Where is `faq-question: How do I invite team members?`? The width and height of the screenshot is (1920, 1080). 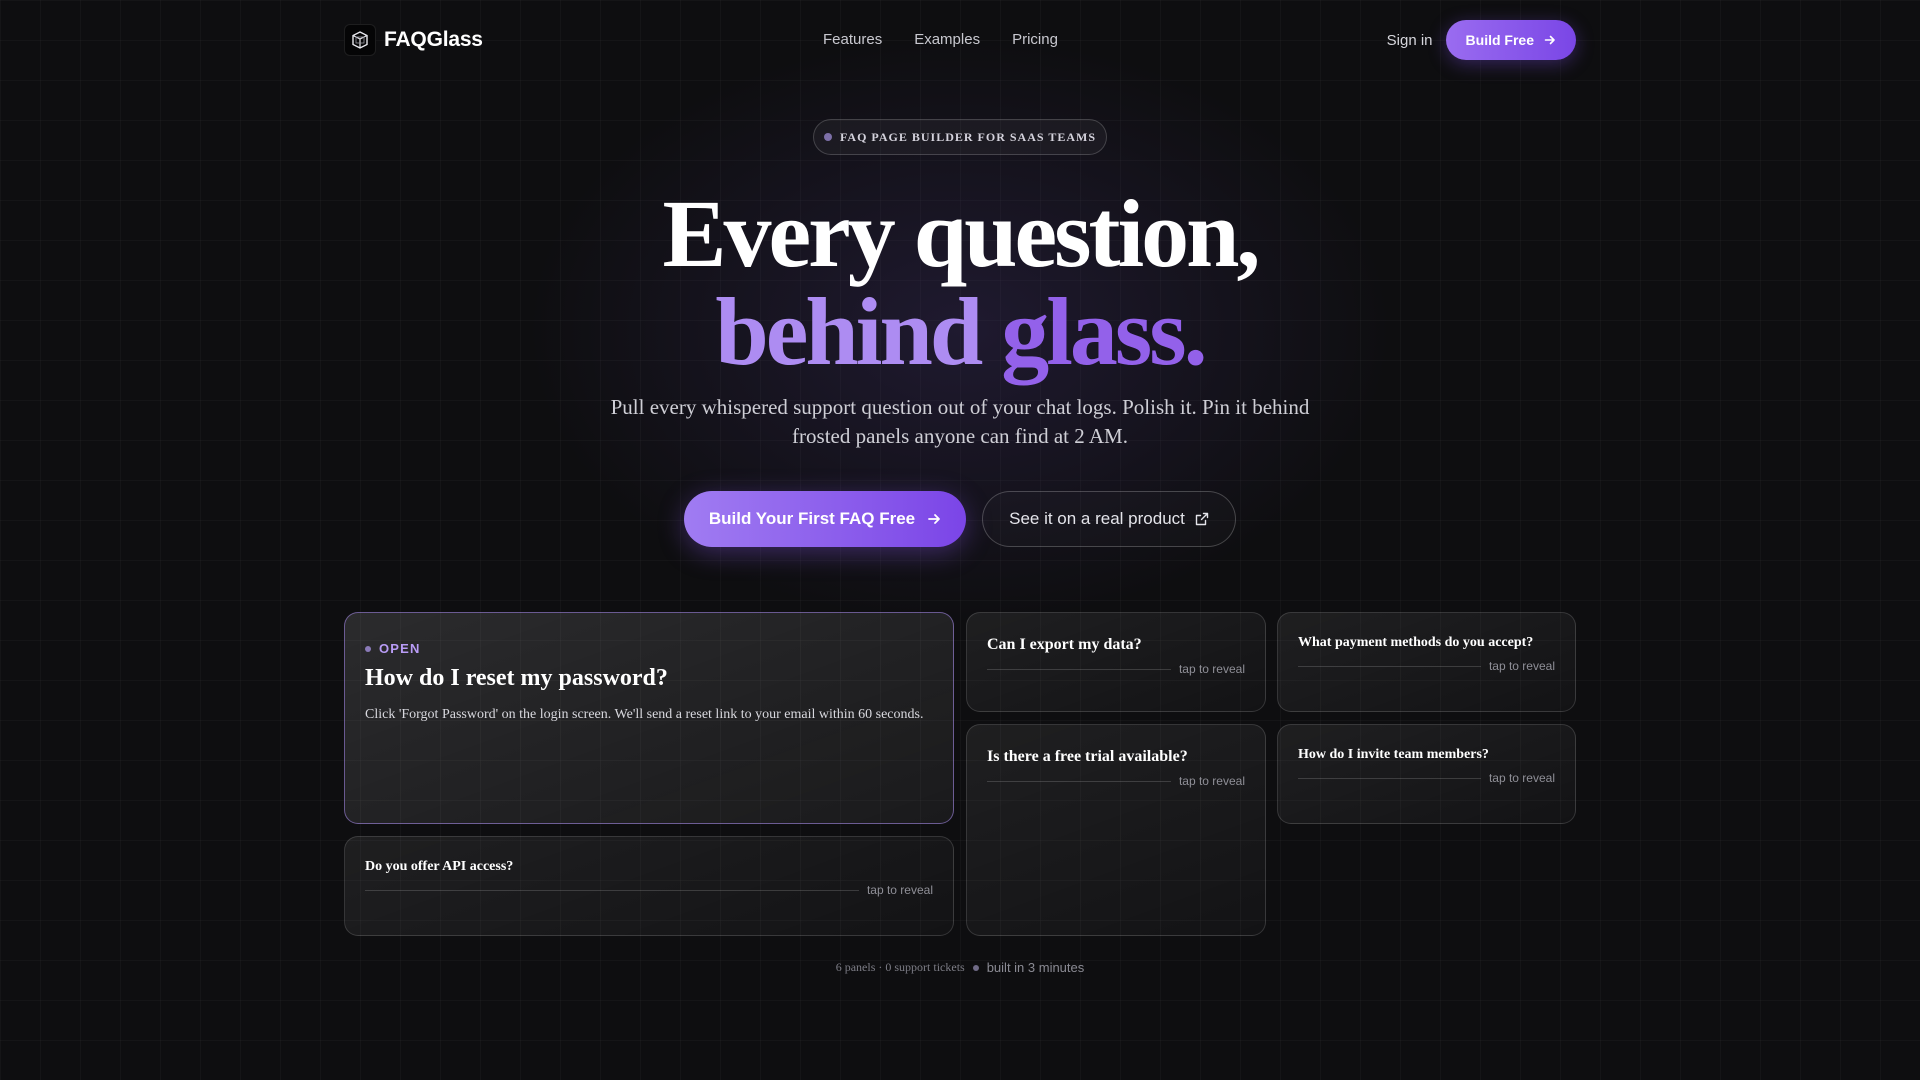 faq-question: How do I invite team members? is located at coordinates (1393, 754).